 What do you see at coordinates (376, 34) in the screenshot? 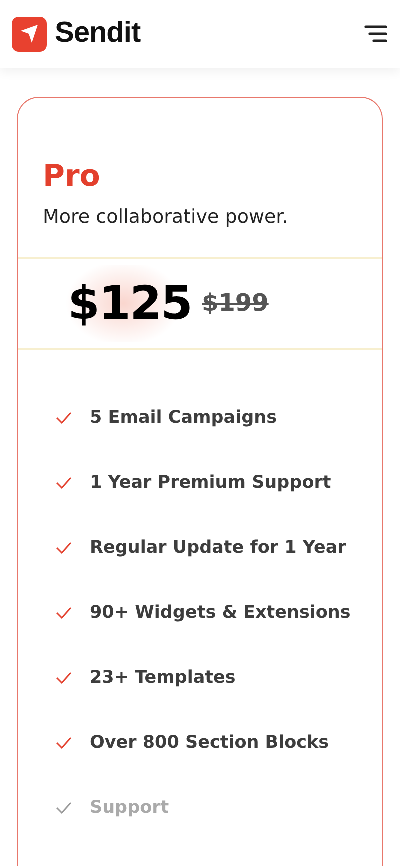
I see `menu-icon` at bounding box center [376, 34].